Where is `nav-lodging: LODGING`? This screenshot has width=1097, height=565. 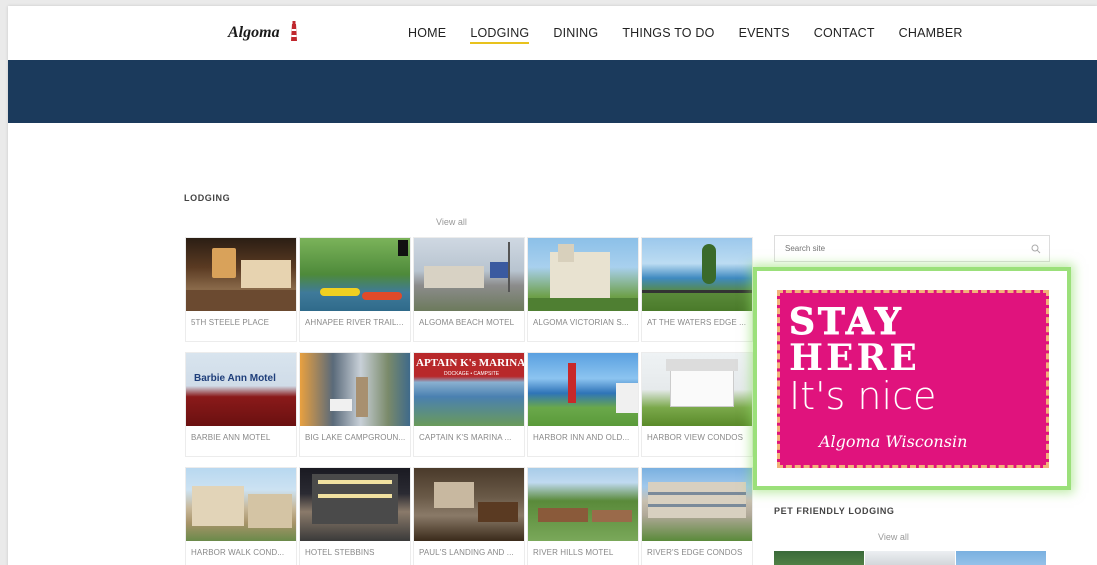
nav-lodging: LODGING is located at coordinates (500, 35).